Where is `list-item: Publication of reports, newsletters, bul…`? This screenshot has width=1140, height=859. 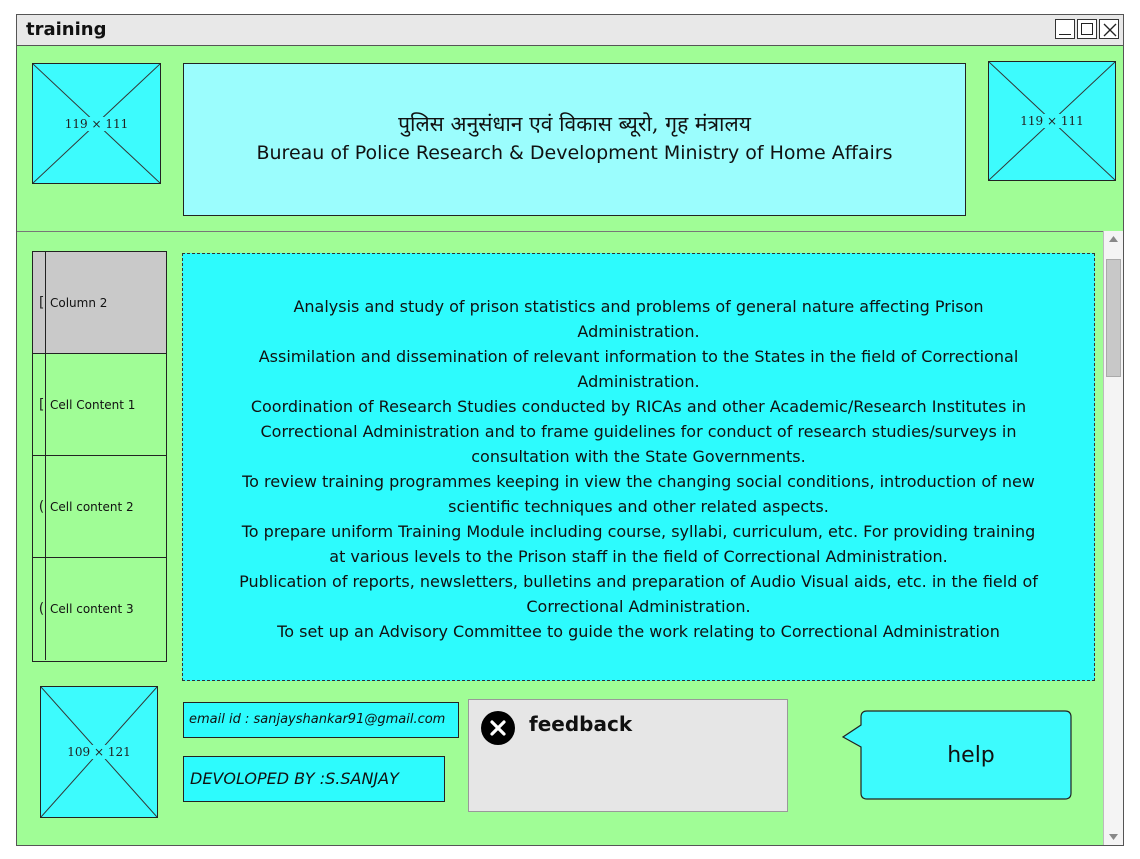
list-item: Publication of reports, newsletters, bul… is located at coordinates (638, 594).